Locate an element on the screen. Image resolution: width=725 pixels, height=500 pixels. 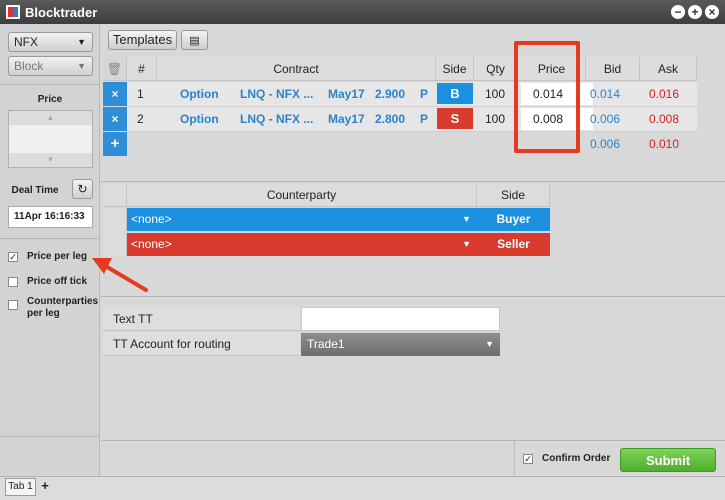
spin-up-icon: ▲ is located at coordinates (50, 118).